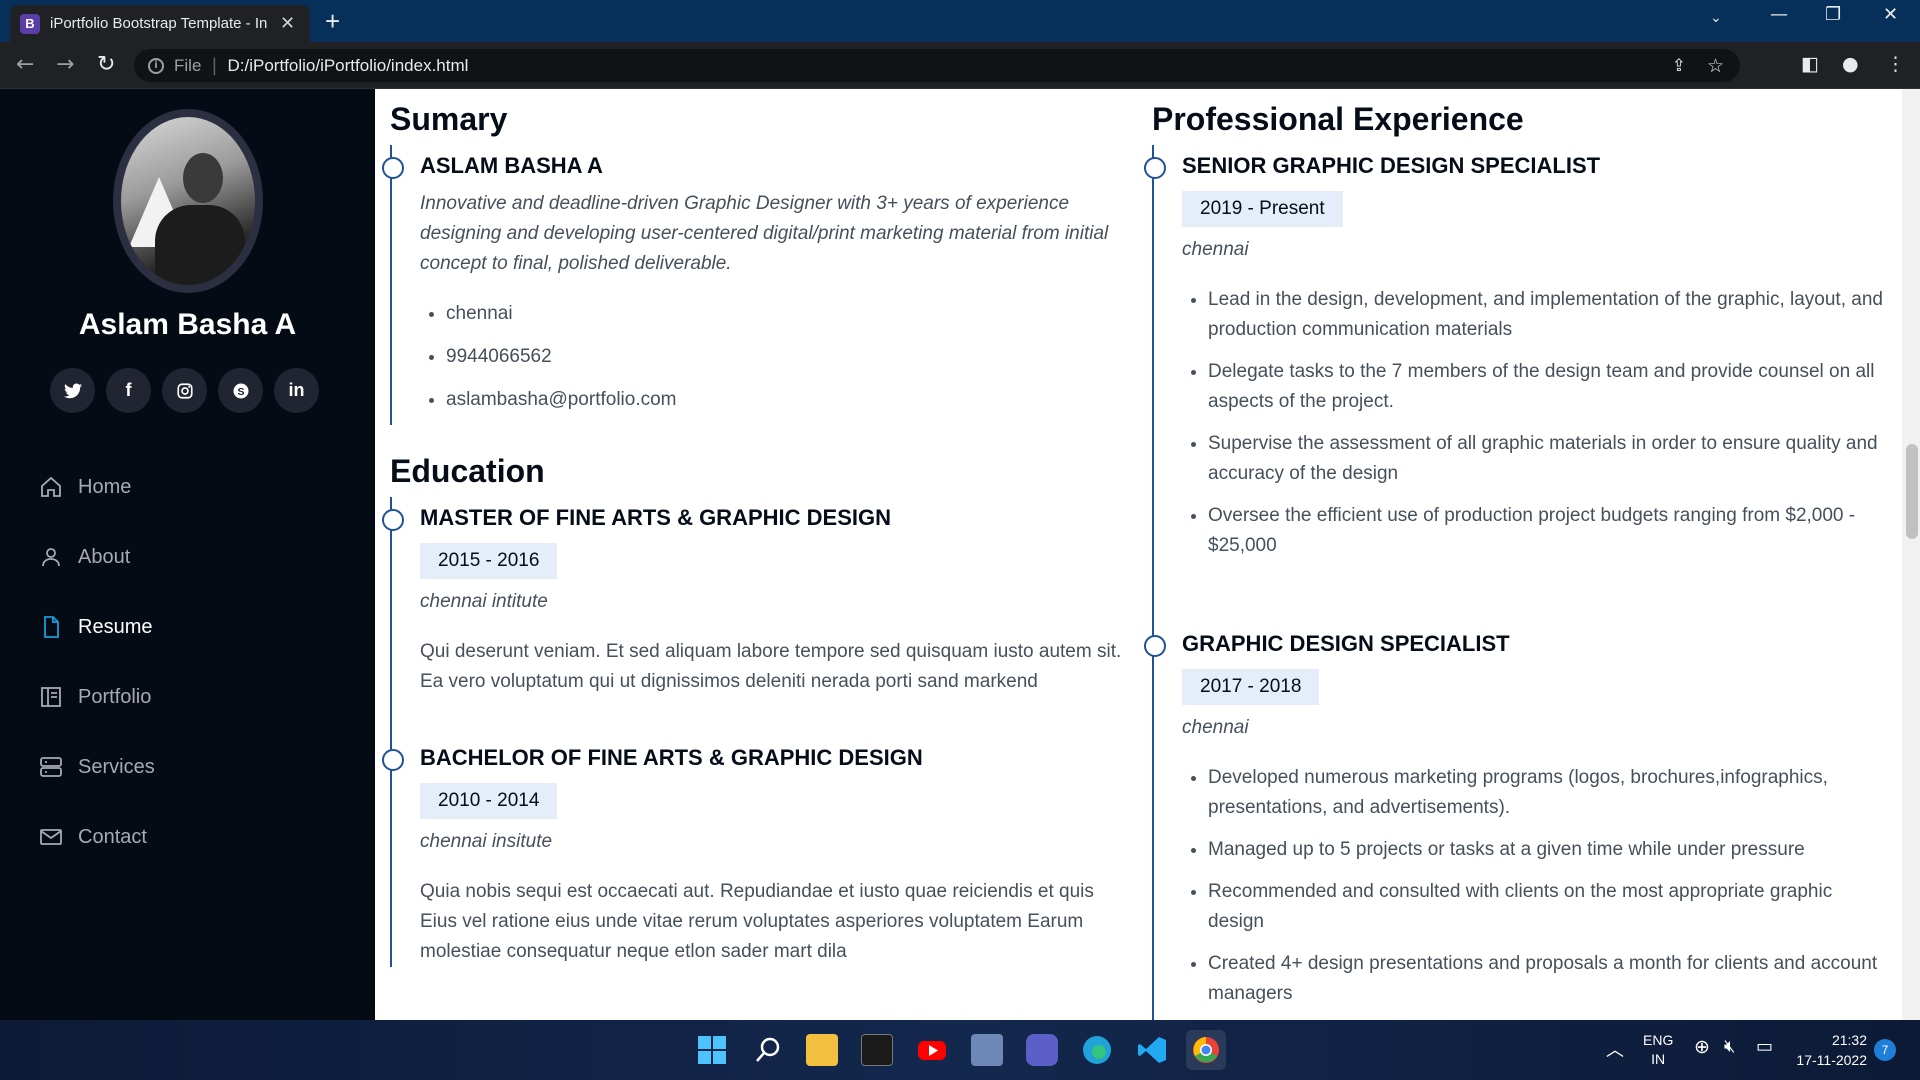 The height and width of the screenshot is (1080, 1920). What do you see at coordinates (332, 21) in the screenshot?
I see `new-tab-icon: +` at bounding box center [332, 21].